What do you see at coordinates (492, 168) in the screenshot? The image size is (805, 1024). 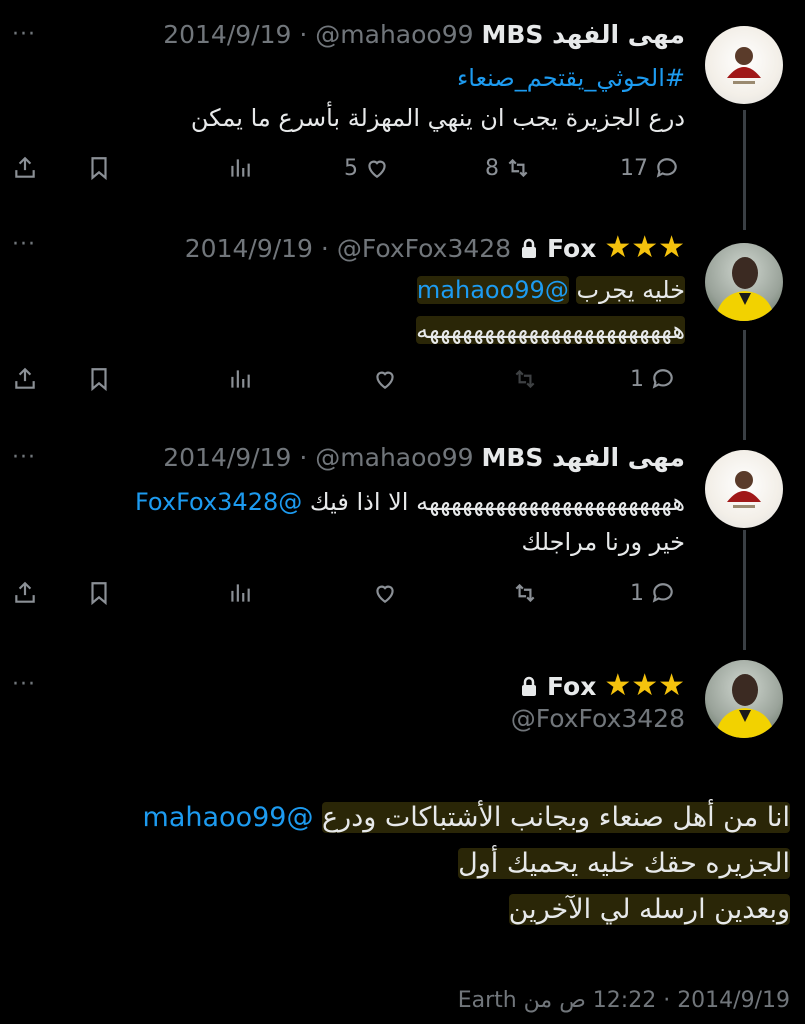 I see `retweet-count: 8` at bounding box center [492, 168].